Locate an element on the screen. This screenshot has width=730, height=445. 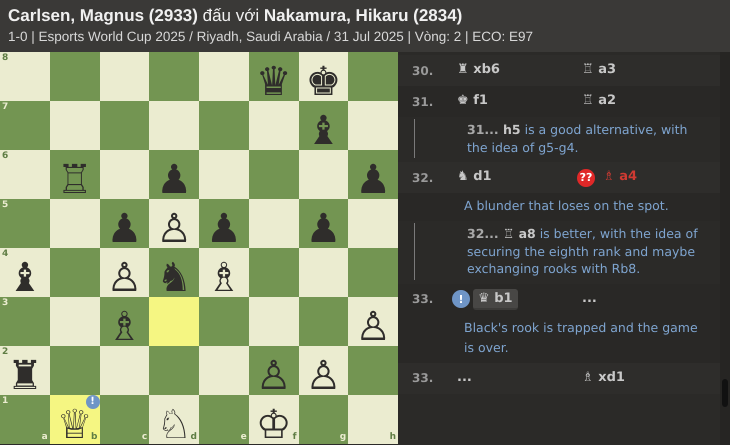
chess-piece: ♔ is located at coordinates (274, 425).